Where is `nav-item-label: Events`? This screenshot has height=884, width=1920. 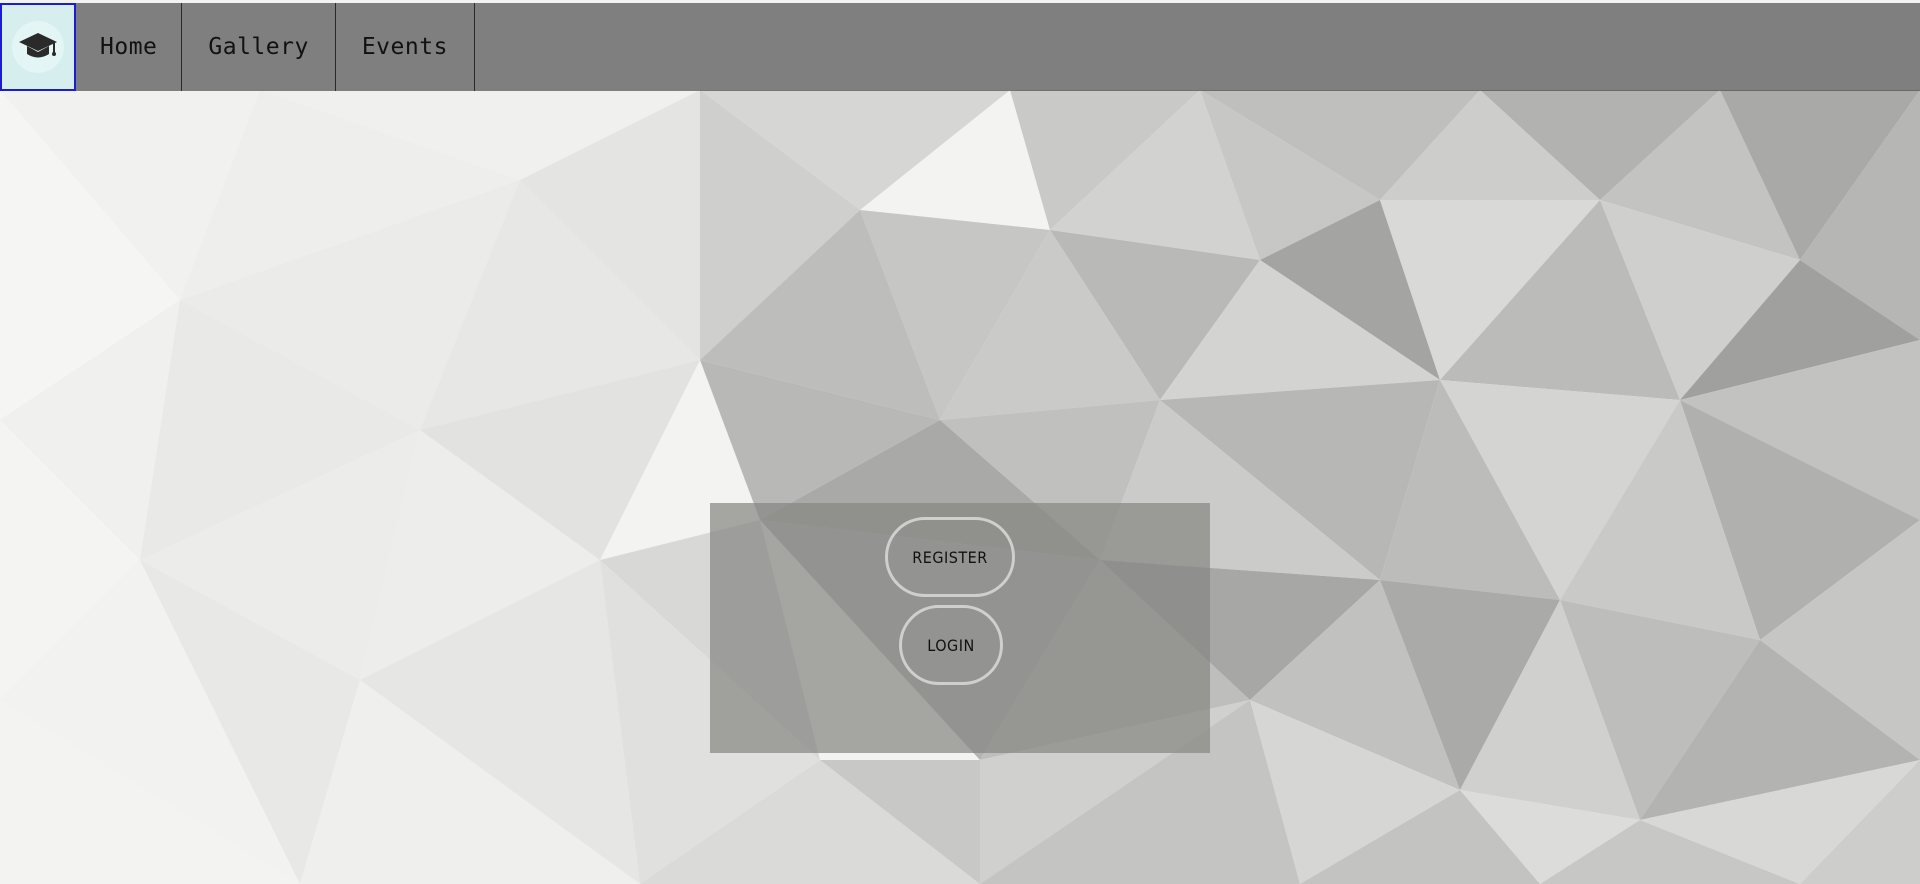
nav-item-label: Events is located at coordinates (404, 47).